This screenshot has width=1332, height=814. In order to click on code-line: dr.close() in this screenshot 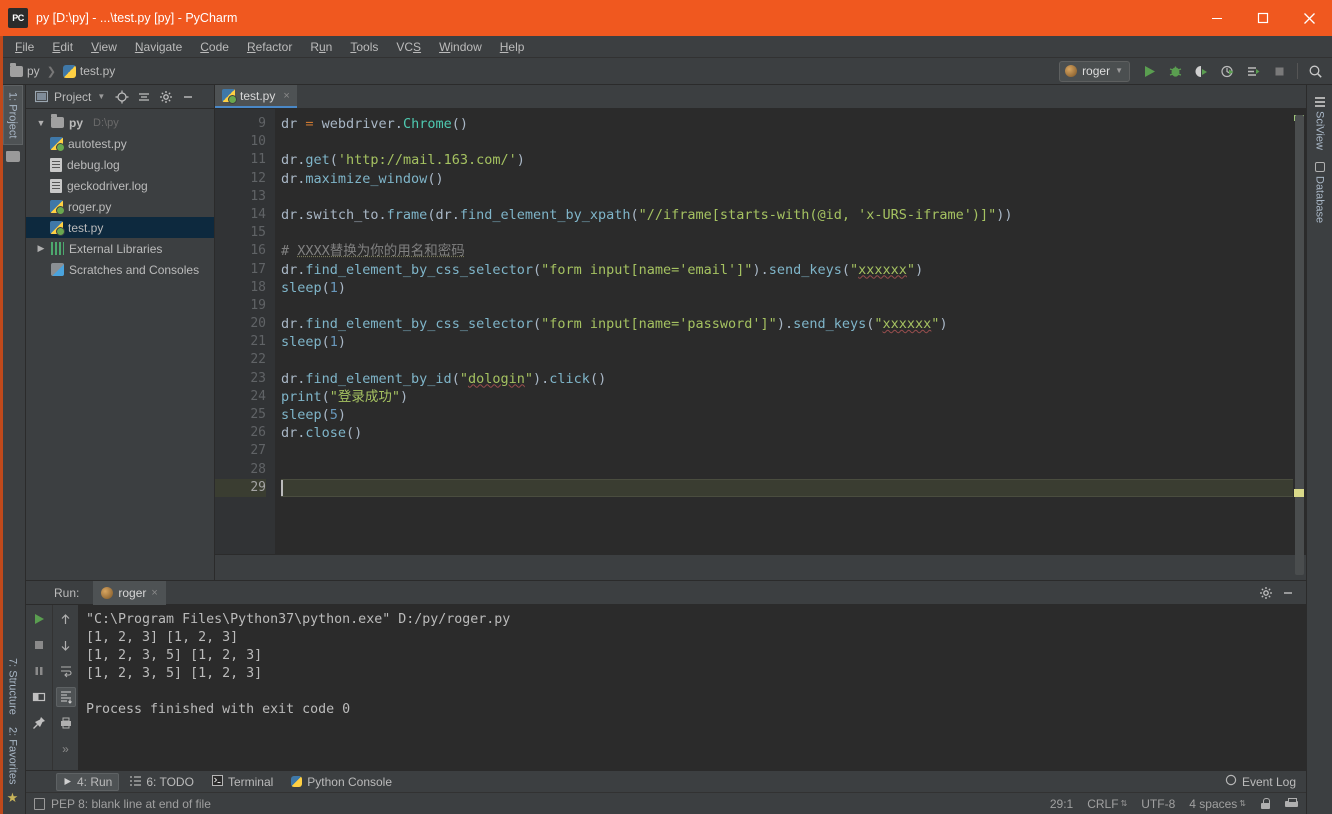, I will do `click(787, 433)`.